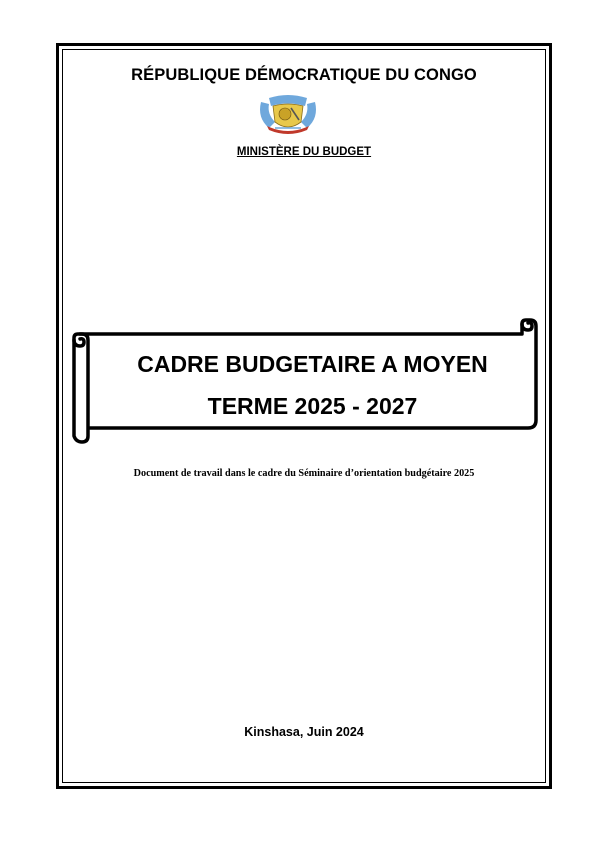  What do you see at coordinates (312, 406) in the screenshot?
I see `title-line-2: TERME 2025 - 2027` at bounding box center [312, 406].